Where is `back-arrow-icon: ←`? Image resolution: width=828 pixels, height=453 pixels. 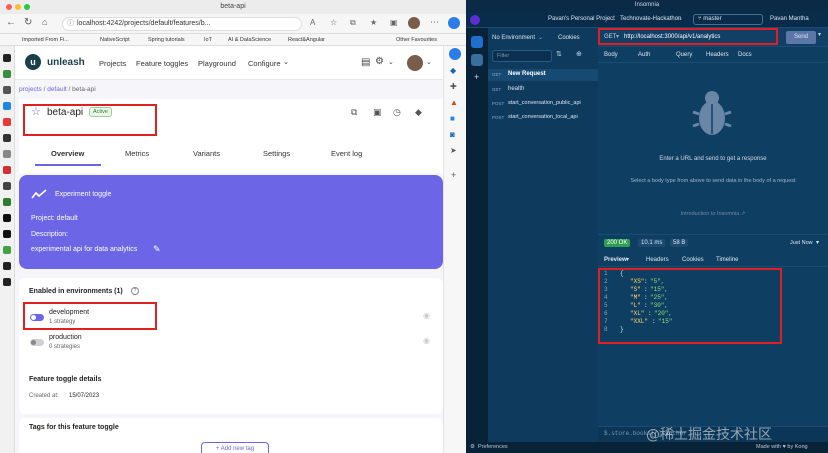 back-arrow-icon: ← is located at coordinates (11, 22).